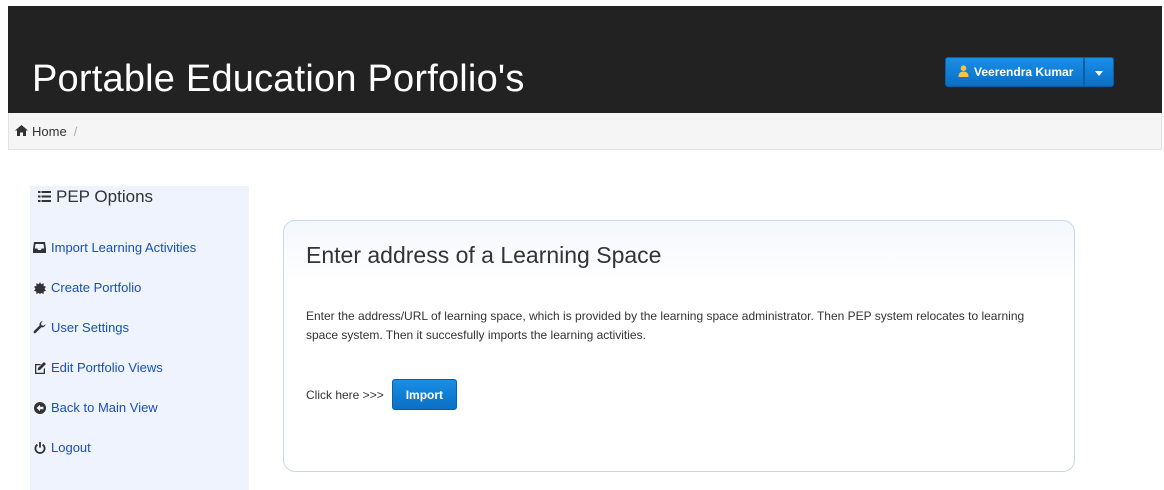 This screenshot has width=1164, height=490. What do you see at coordinates (278, 79) in the screenshot?
I see `app-title: Portable Education Porfolio's` at bounding box center [278, 79].